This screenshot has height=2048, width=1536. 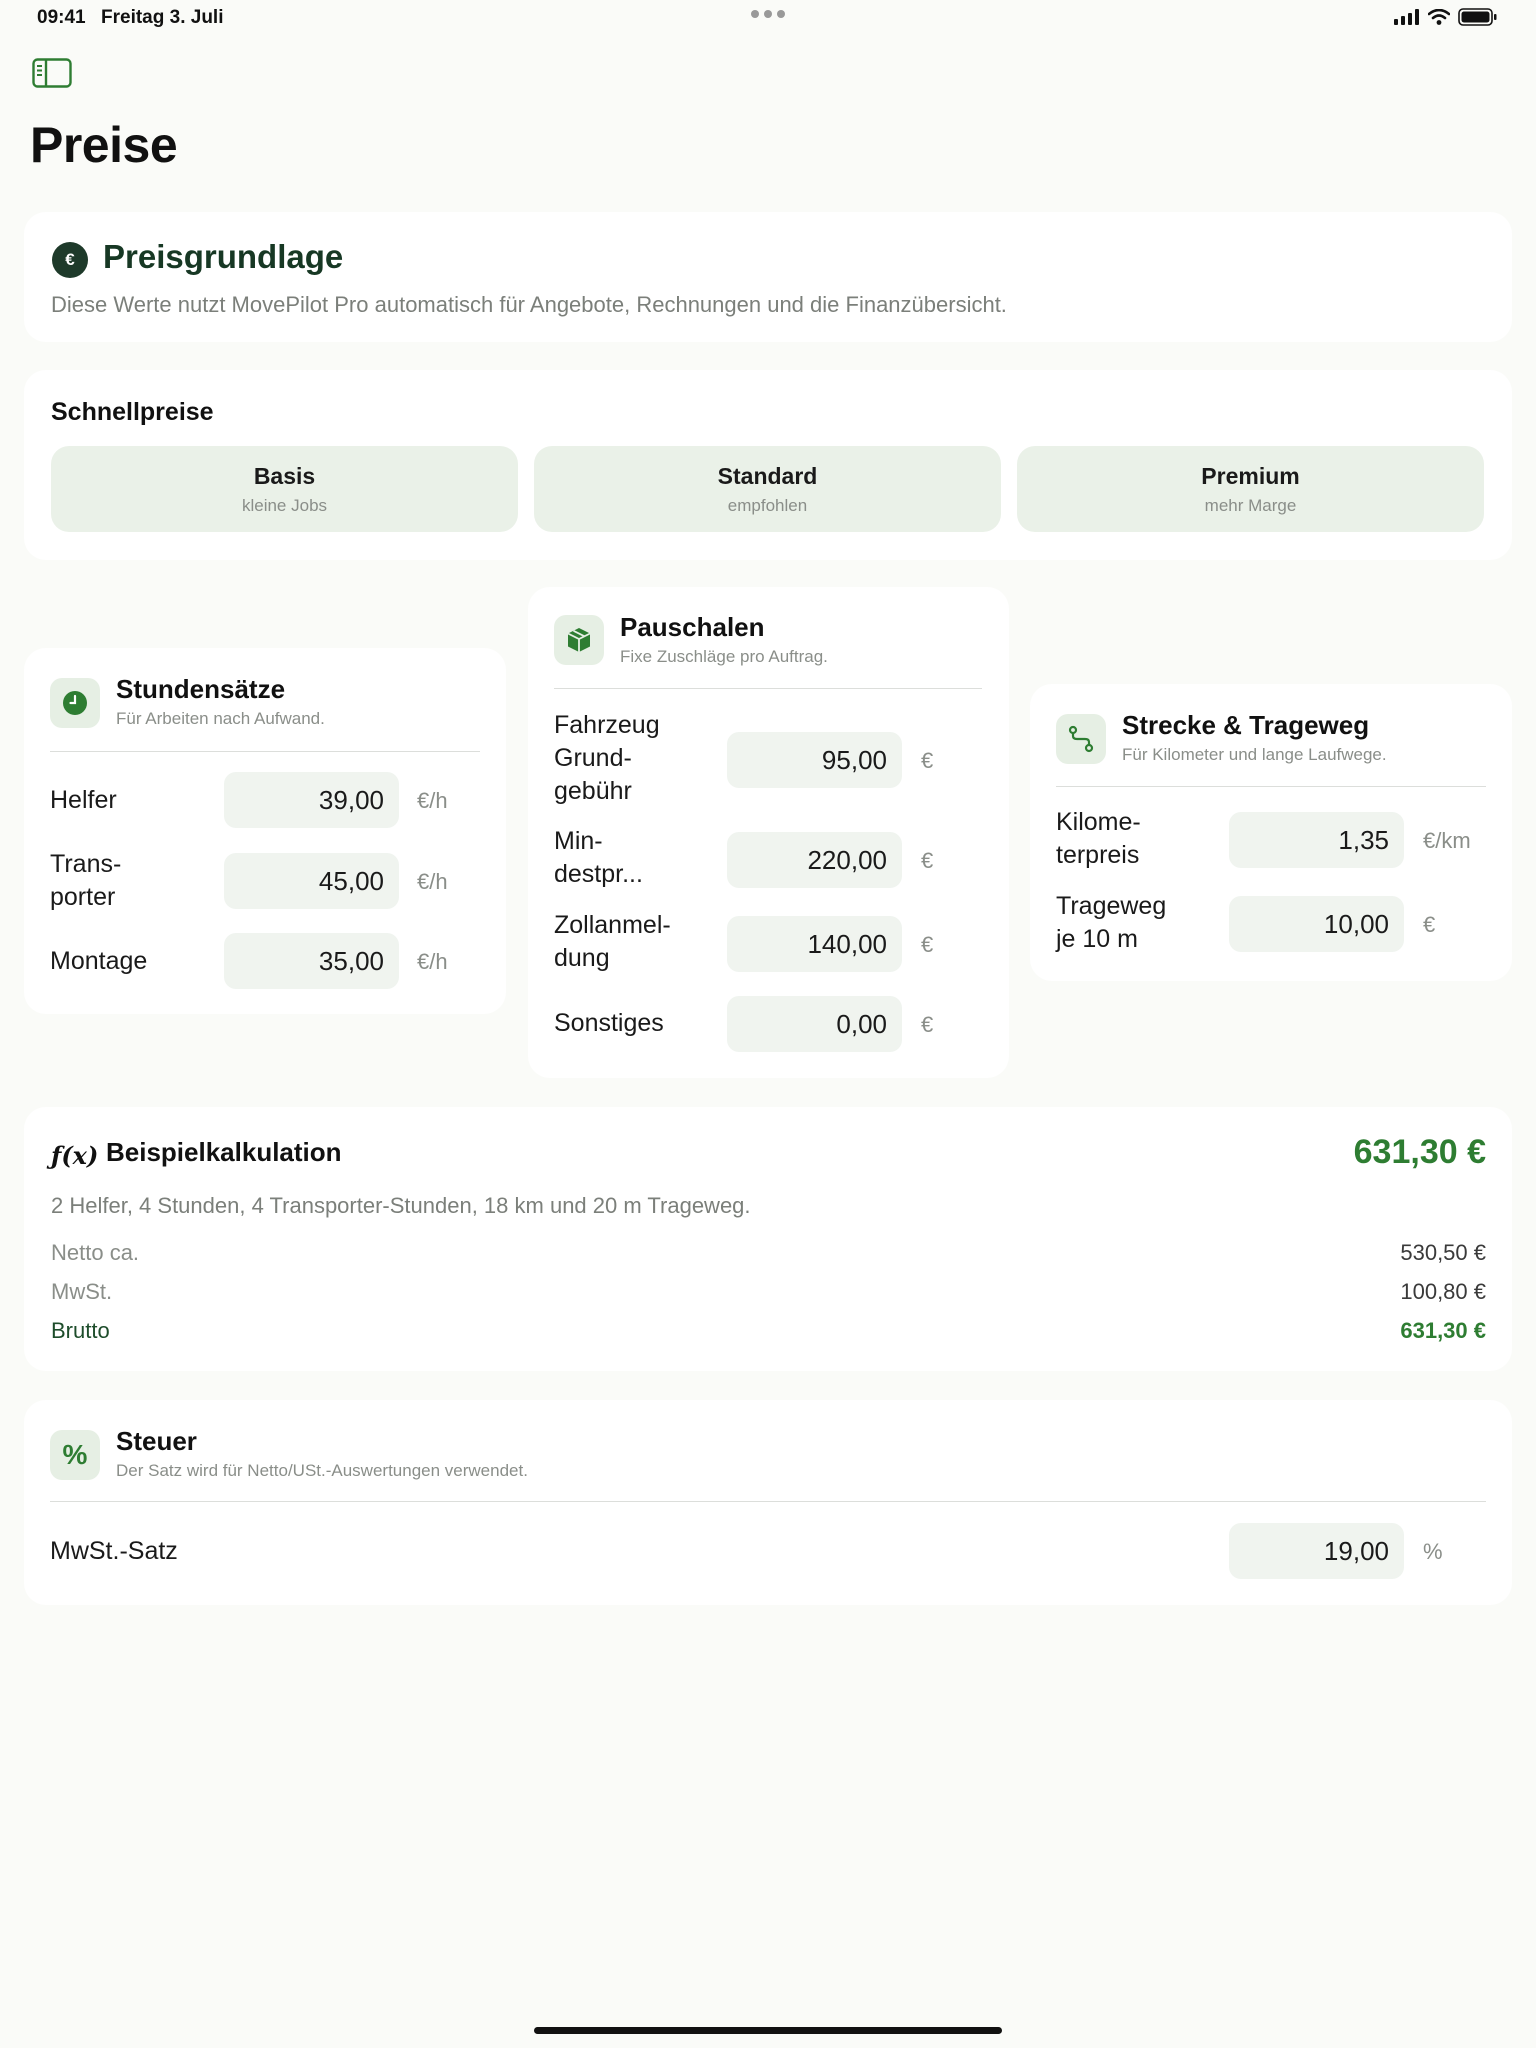 I want to click on brutto-value: 631,30 €, so click(x=1443, y=1330).